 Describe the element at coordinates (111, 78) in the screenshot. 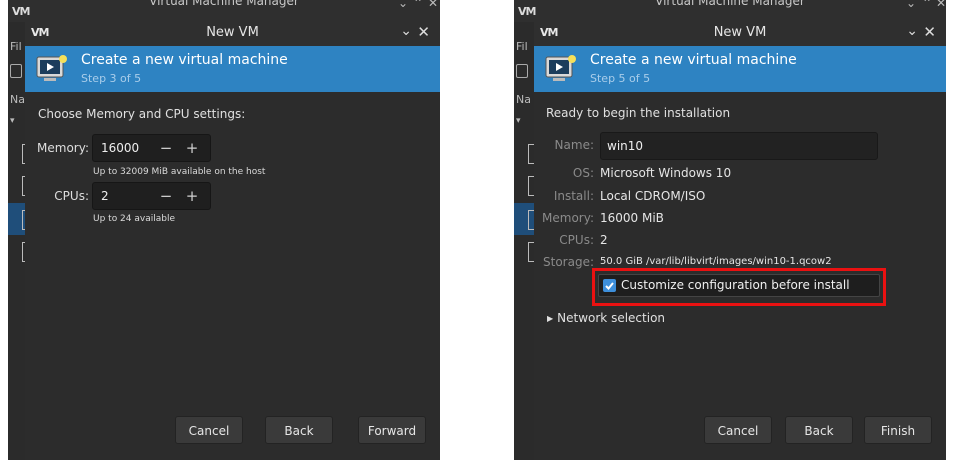

I see `banner-step: Step 3 of 5` at that location.